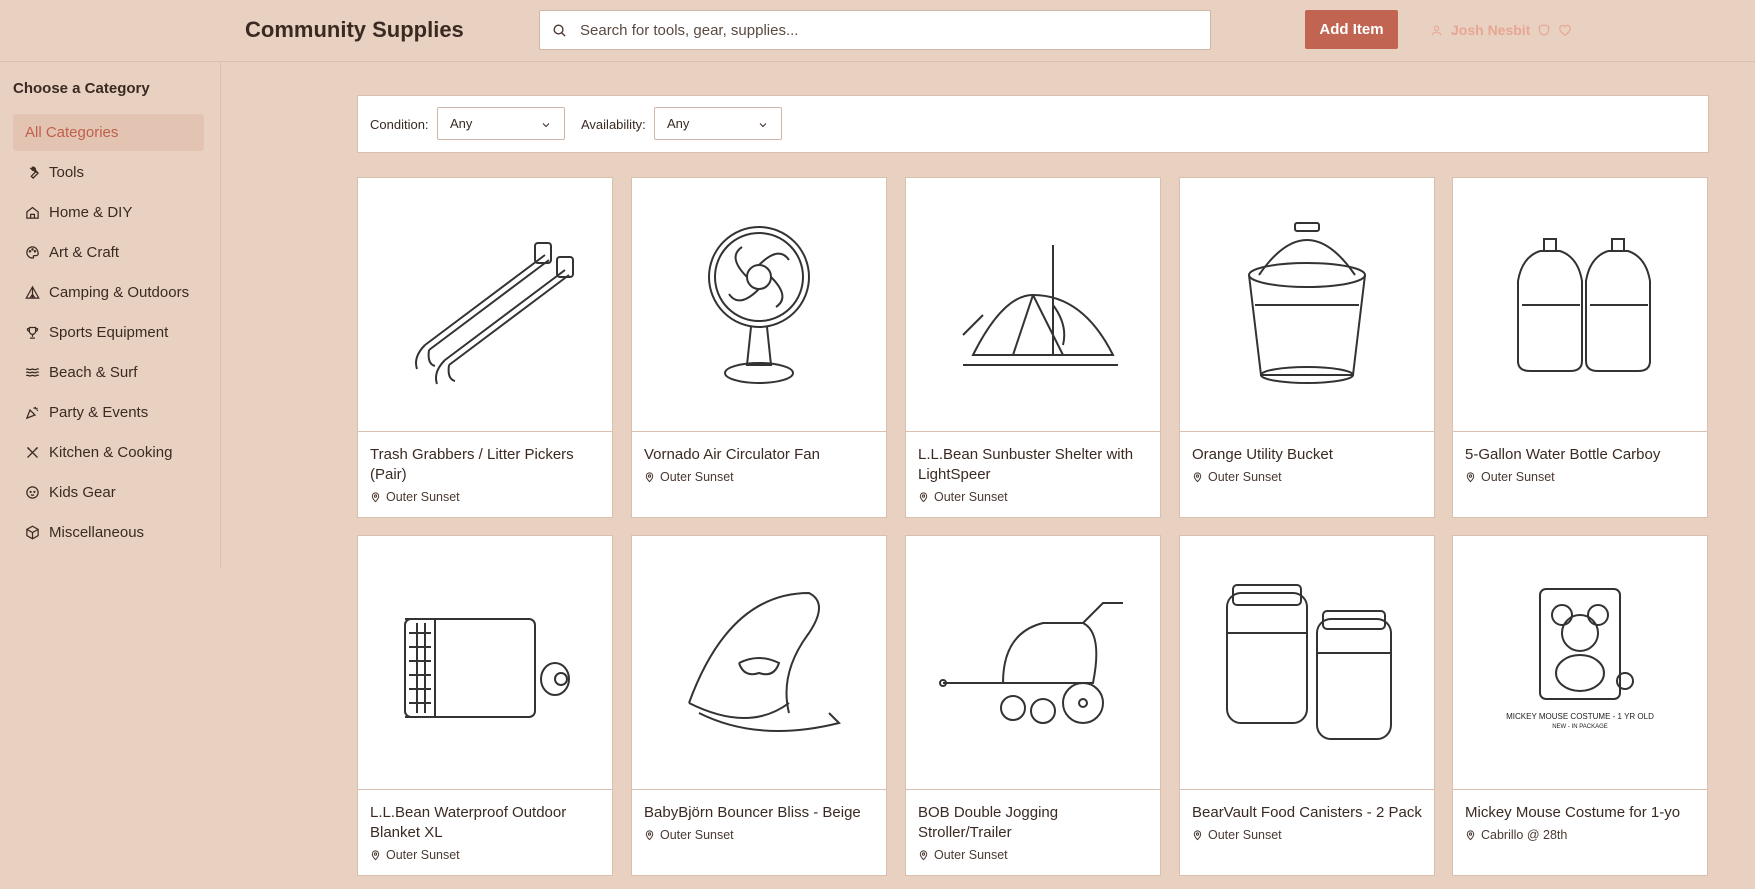 This screenshot has height=889, width=1755. I want to click on search-bar, so click(875, 30).